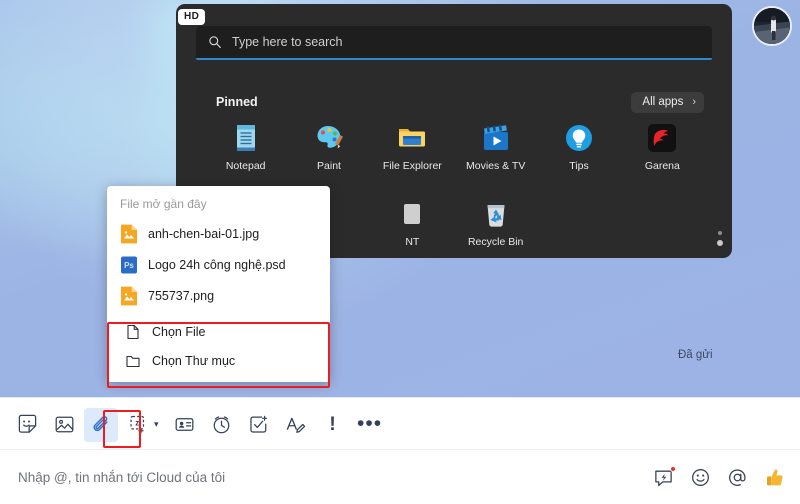  I want to click on sticker-button, so click(27, 425).